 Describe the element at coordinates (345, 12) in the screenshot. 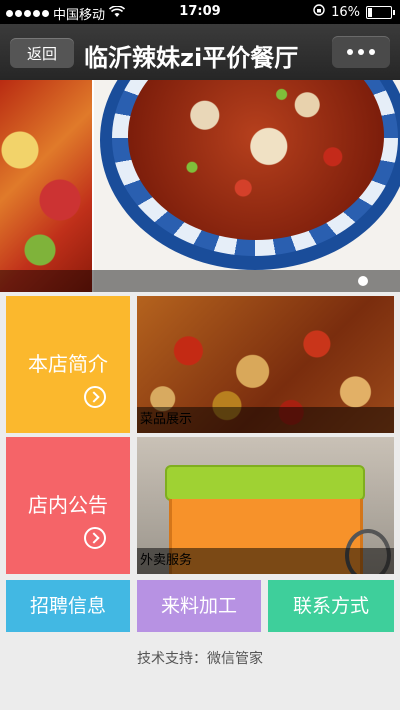

I see `battery-percent: 16%` at that location.